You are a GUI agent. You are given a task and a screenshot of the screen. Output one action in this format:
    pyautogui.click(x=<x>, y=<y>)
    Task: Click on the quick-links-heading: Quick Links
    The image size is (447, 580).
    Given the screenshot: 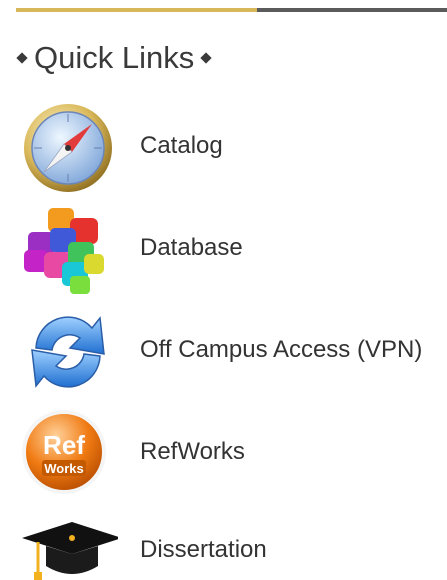 What is the action you would take?
    pyautogui.click(x=114, y=58)
    